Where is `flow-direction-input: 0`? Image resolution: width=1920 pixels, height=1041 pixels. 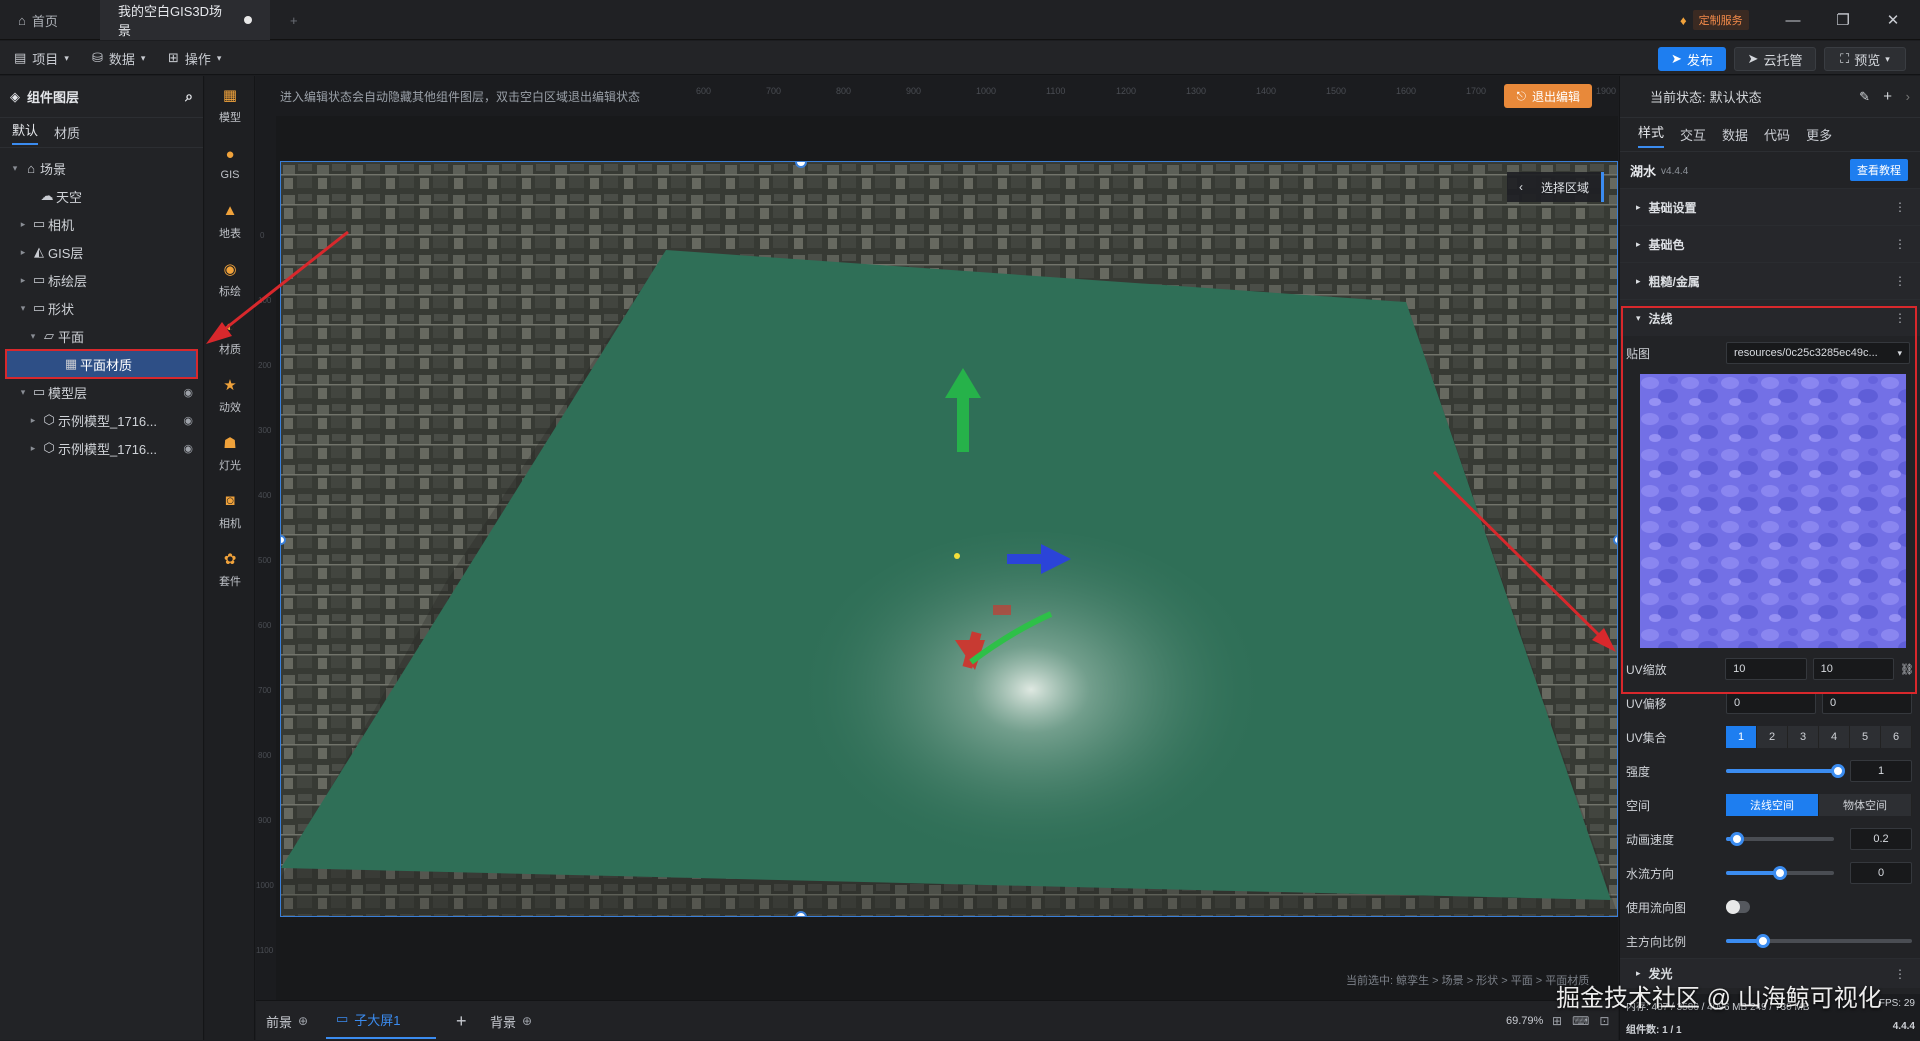
flow-direction-input: 0 is located at coordinates (1881, 873).